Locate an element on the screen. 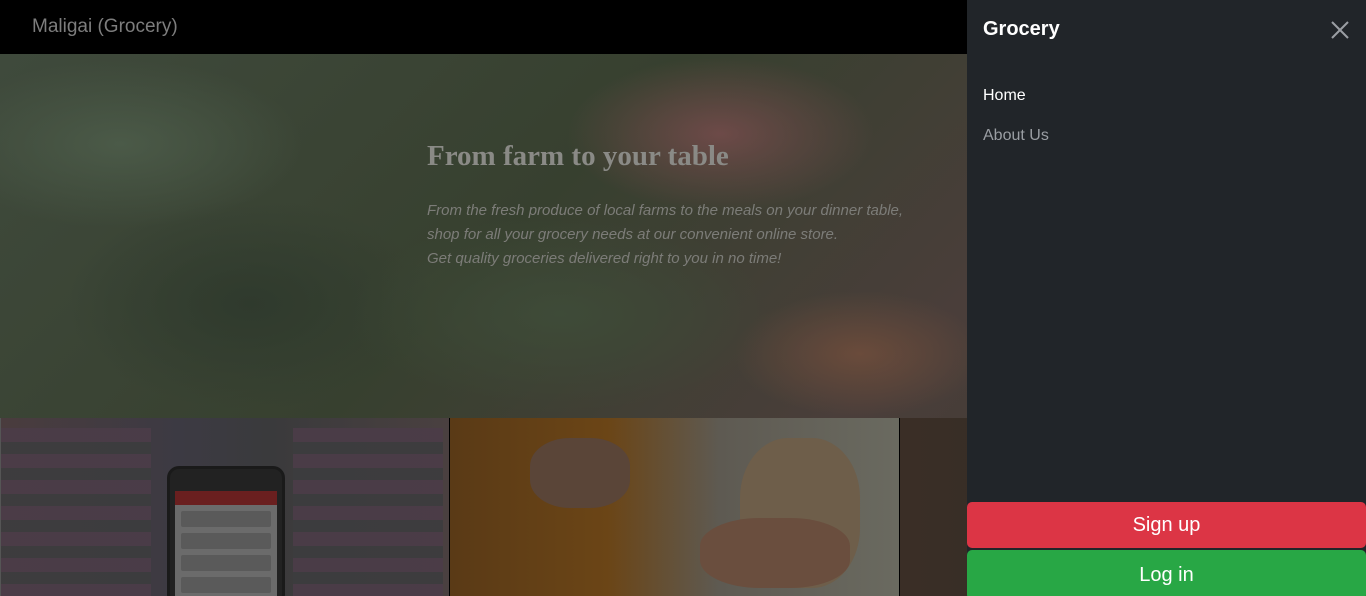  hero-title: From farm to your table is located at coordinates (578, 156).